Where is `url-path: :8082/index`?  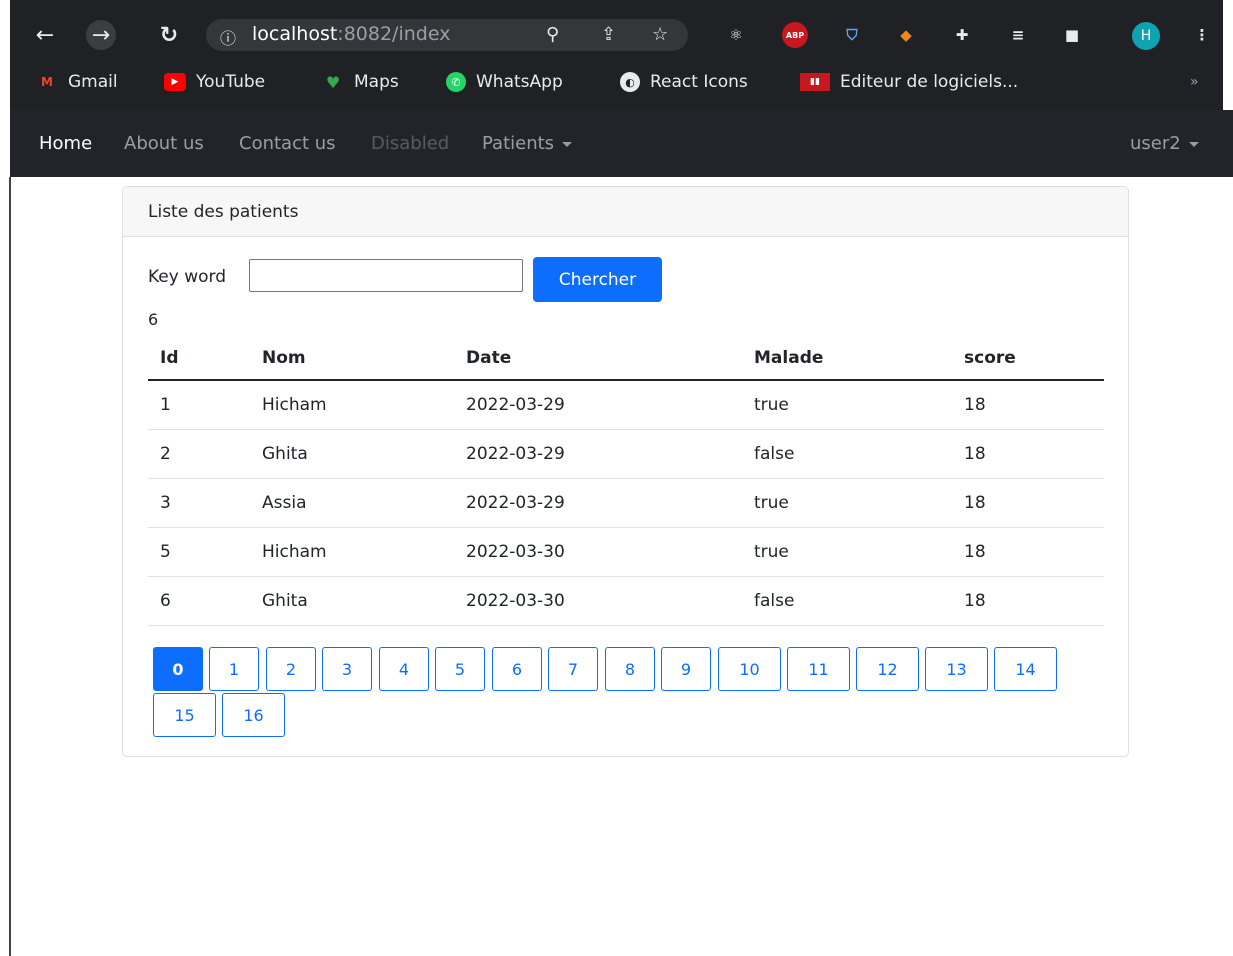
url-path: :8082/index is located at coordinates (394, 34).